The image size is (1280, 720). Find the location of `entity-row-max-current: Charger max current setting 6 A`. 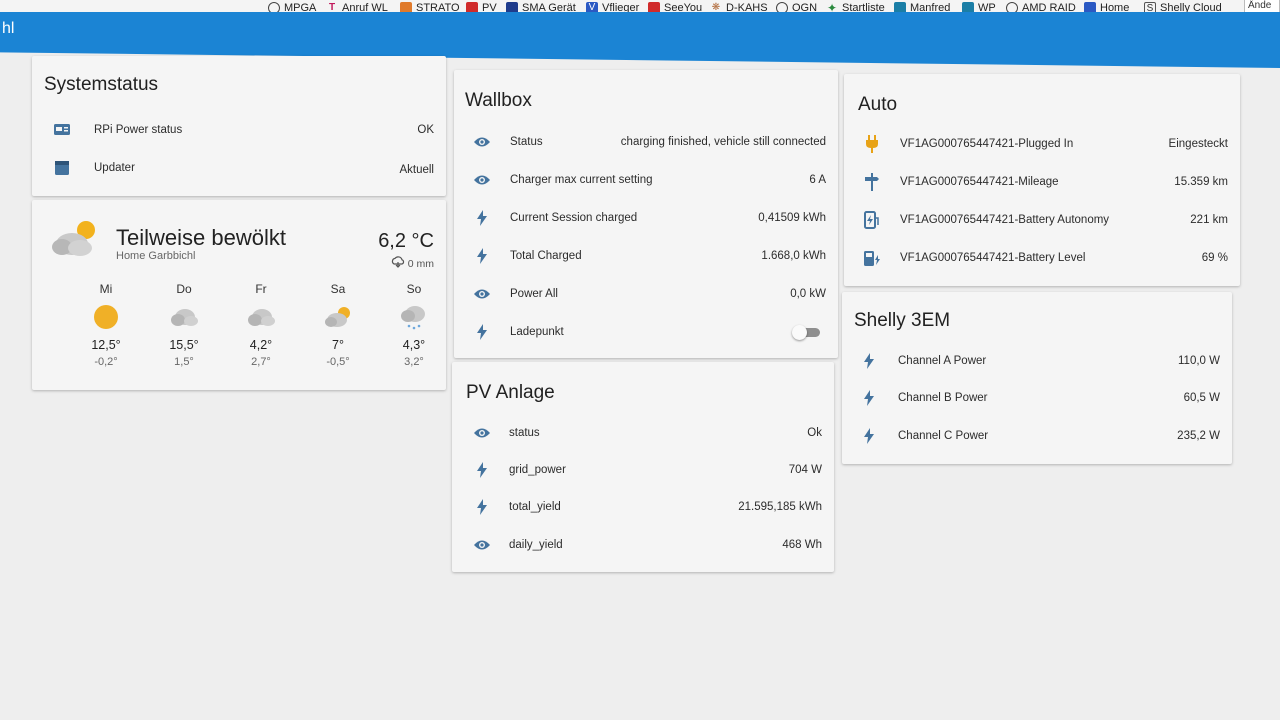

entity-row-max-current: Charger max current setting 6 A is located at coordinates (646, 180).